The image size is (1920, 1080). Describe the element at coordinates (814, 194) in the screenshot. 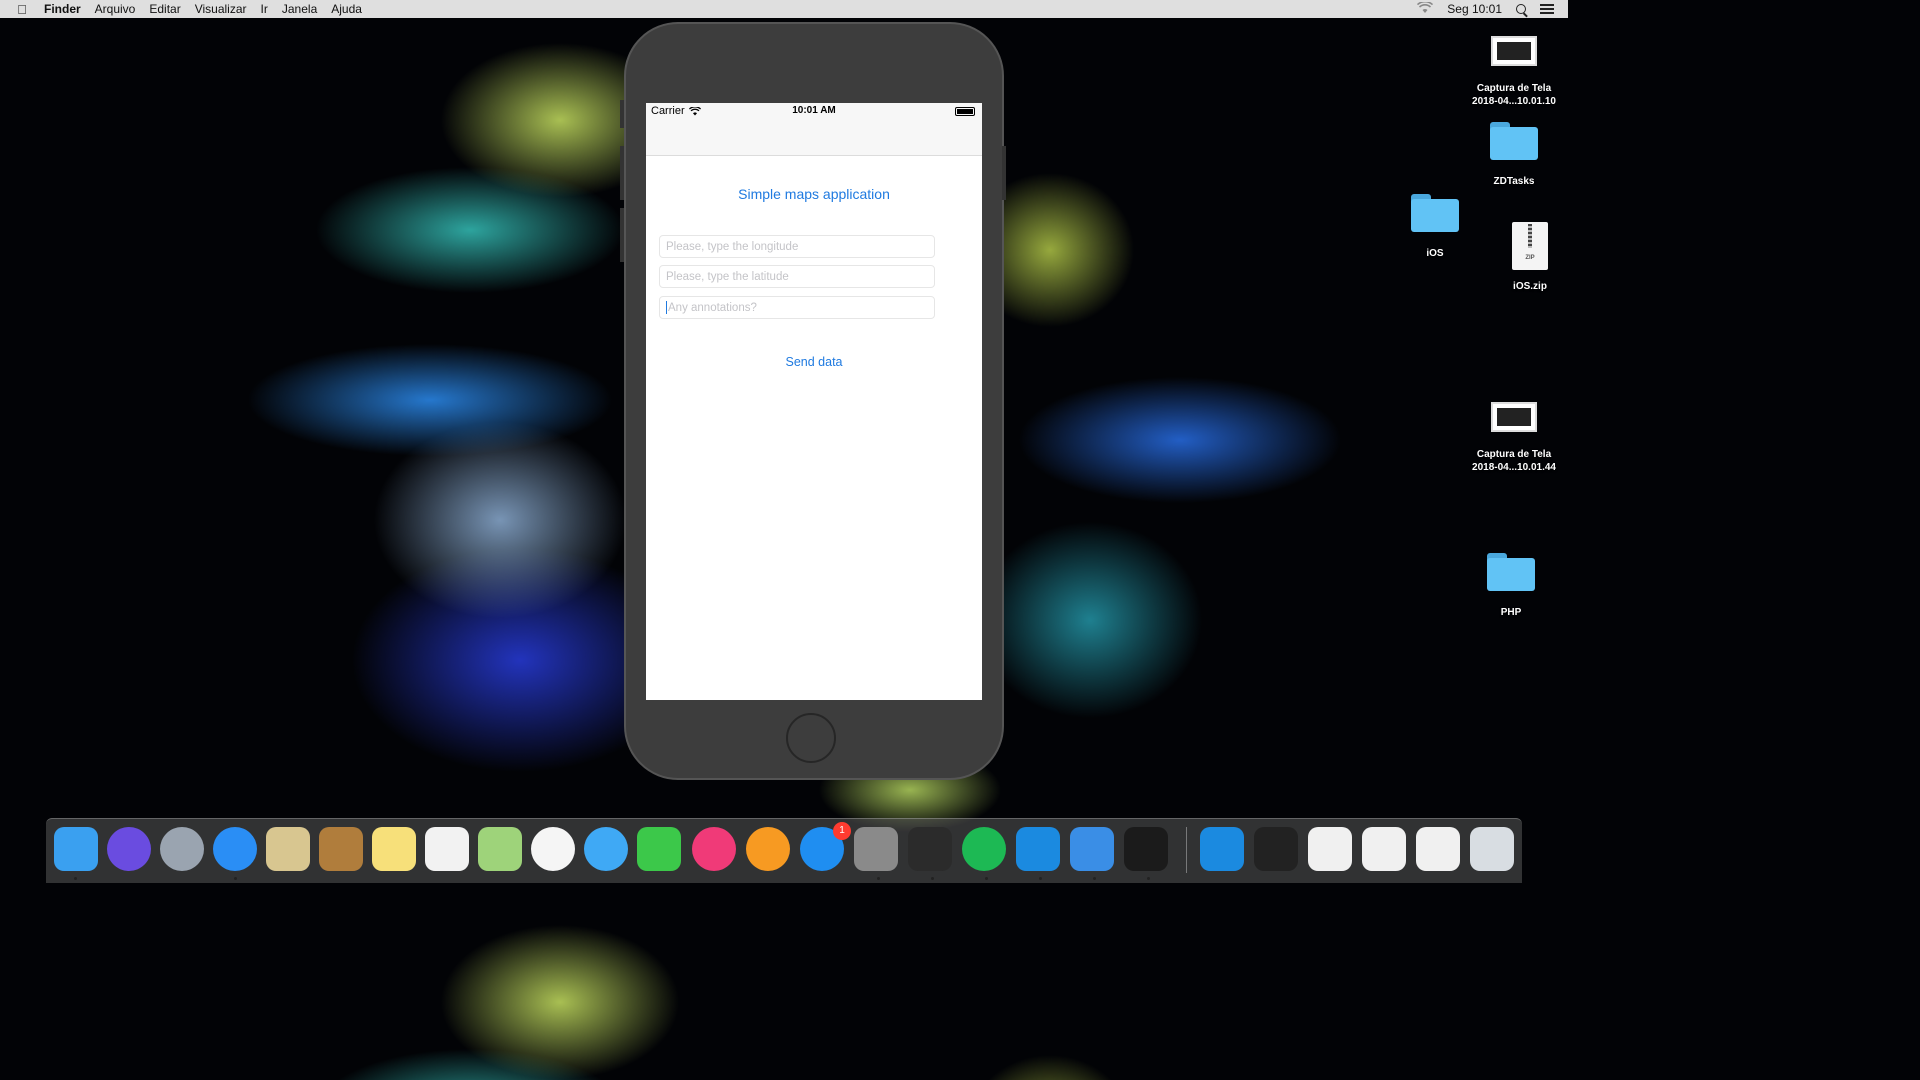

I see `app-title: Simple maps application` at that location.